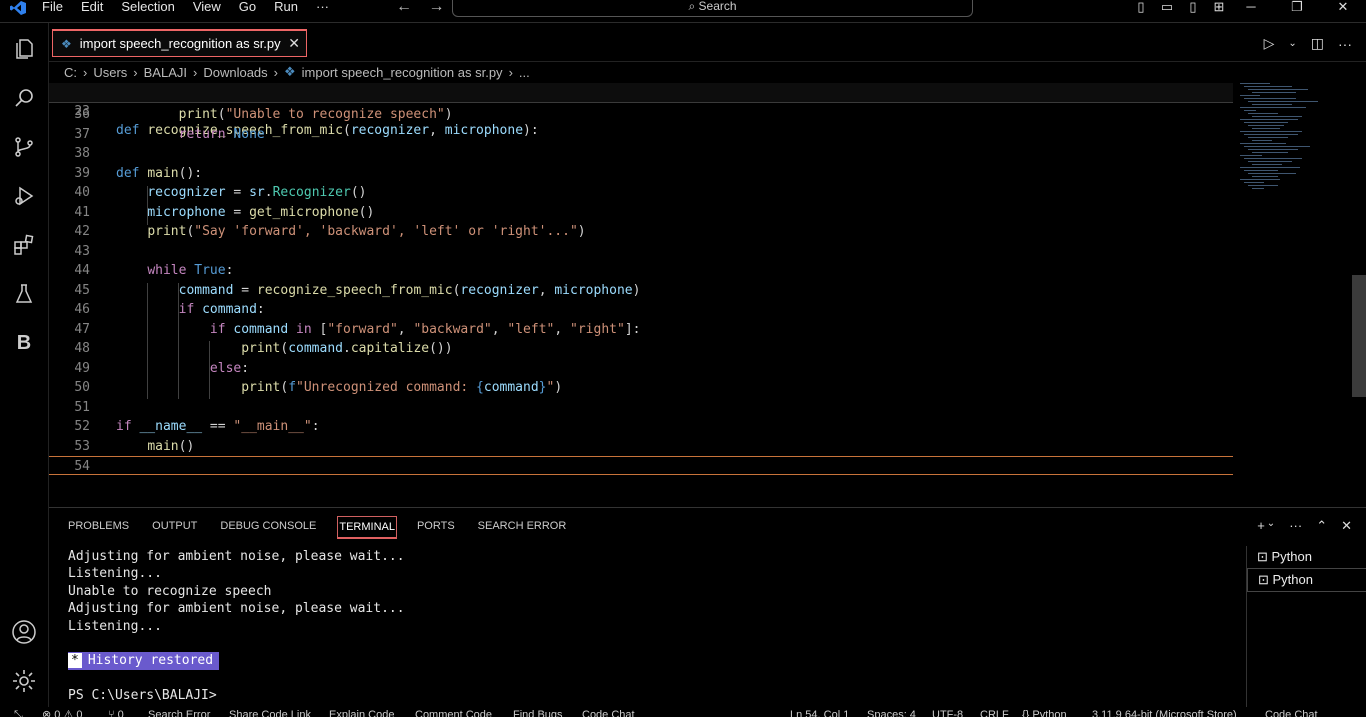 The image size is (1366, 717). What do you see at coordinates (24, 294) in the screenshot?
I see `testing-flask-icon` at bounding box center [24, 294].